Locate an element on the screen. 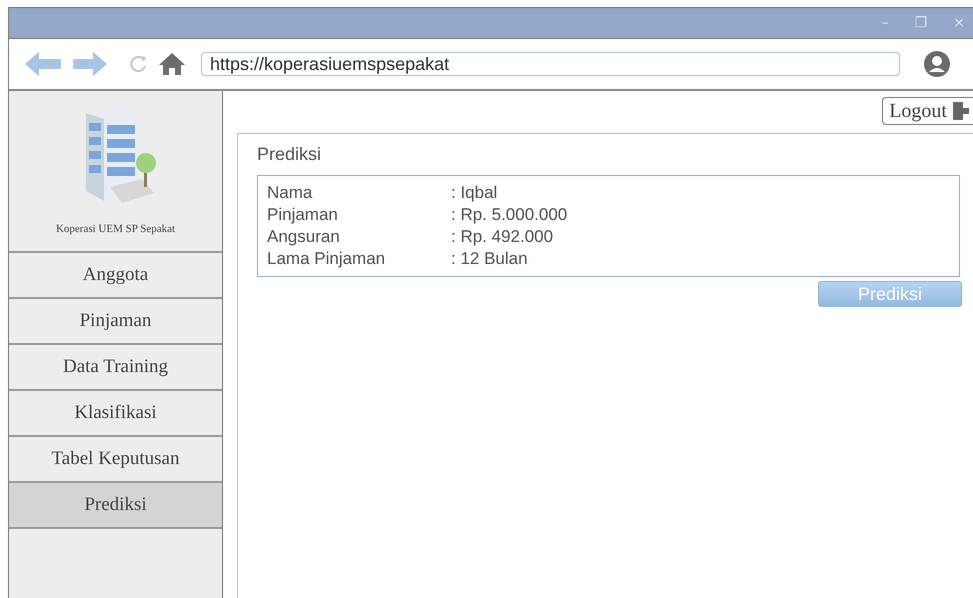 Image resolution: width=973 pixels, height=598 pixels. sidebar-menu-item: Anggota is located at coordinates (115, 276).